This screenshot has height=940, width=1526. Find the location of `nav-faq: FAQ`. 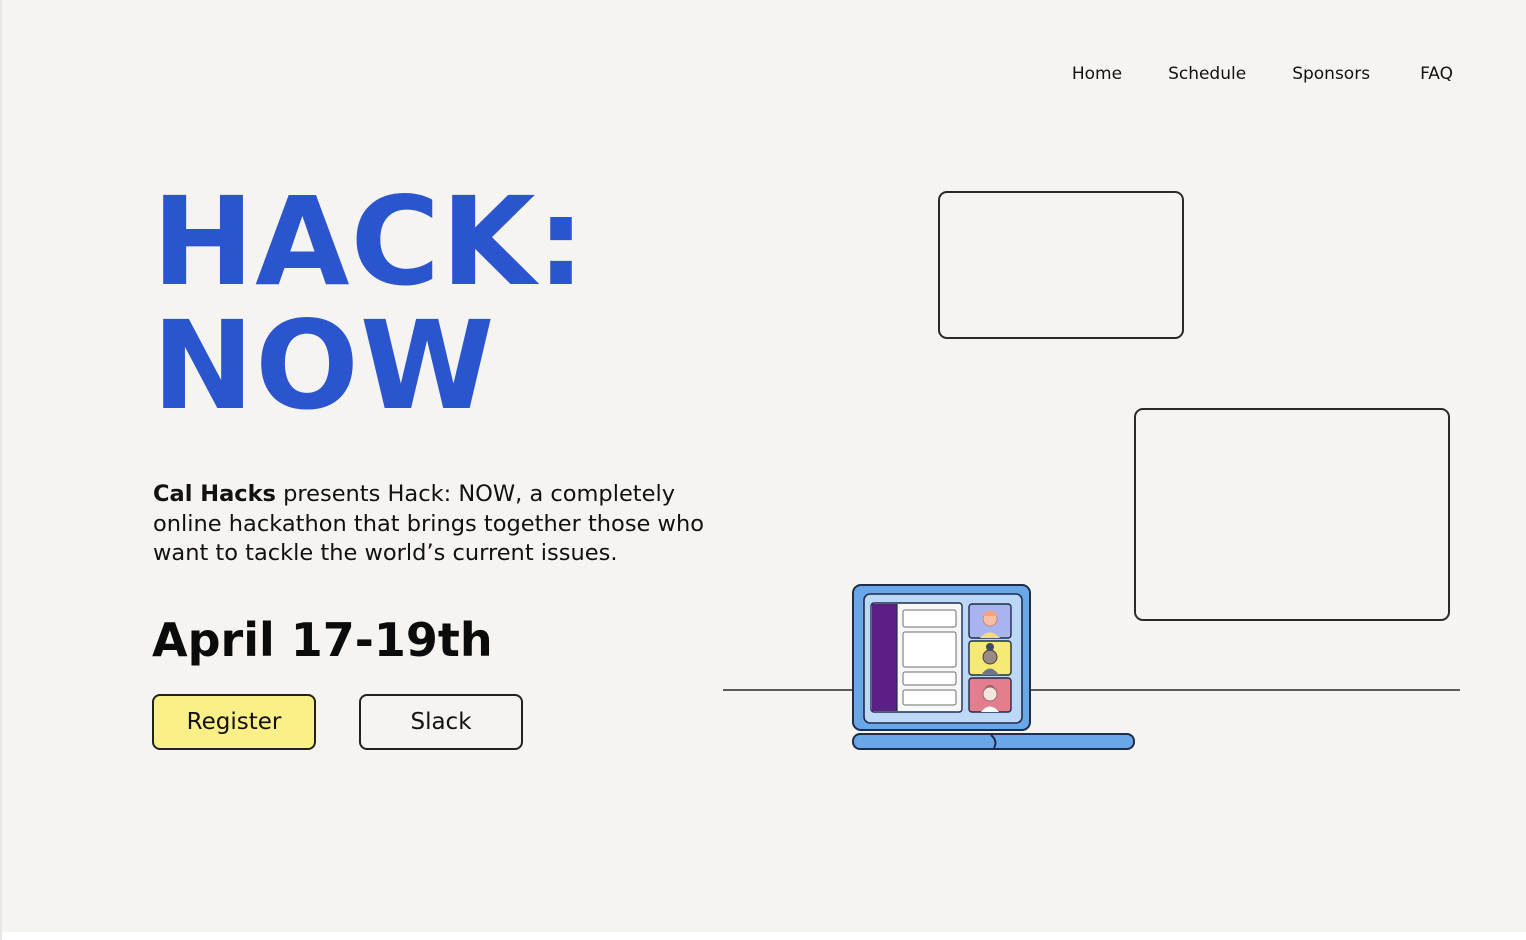

nav-faq: FAQ is located at coordinates (1436, 74).